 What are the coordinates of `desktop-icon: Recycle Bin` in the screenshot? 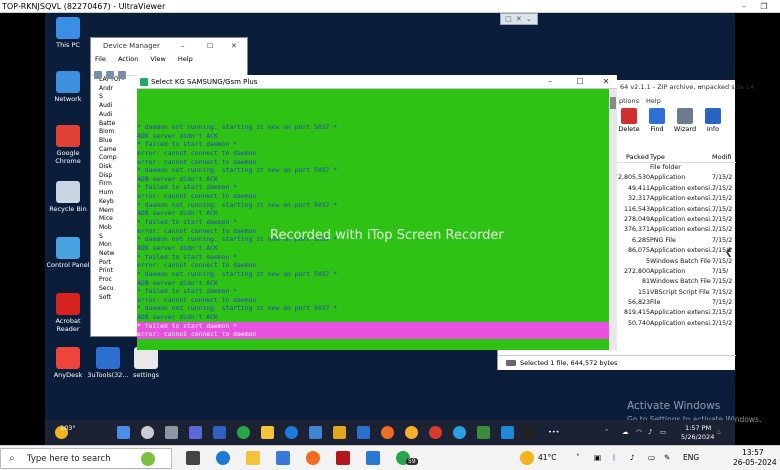 It's located at (68, 197).